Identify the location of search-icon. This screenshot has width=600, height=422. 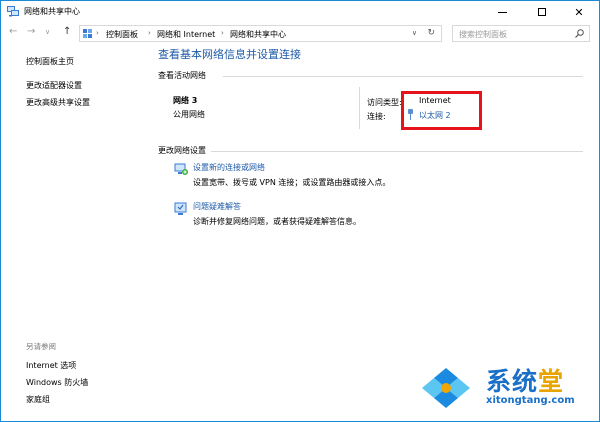
(579, 33).